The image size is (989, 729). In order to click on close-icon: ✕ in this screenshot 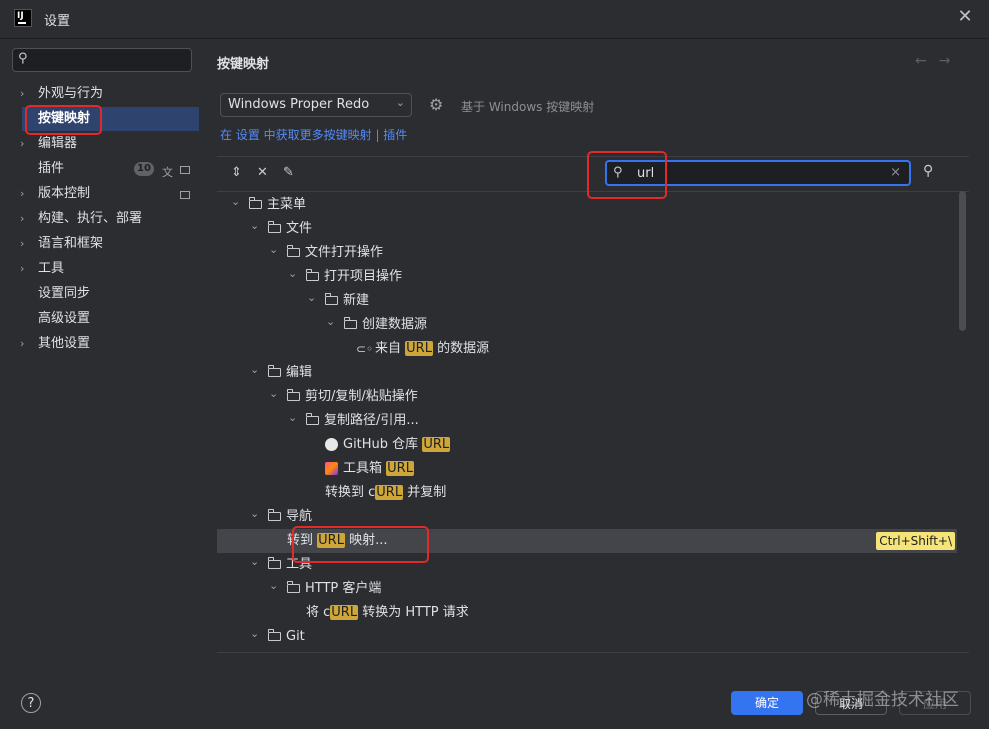, I will do `click(965, 17)`.